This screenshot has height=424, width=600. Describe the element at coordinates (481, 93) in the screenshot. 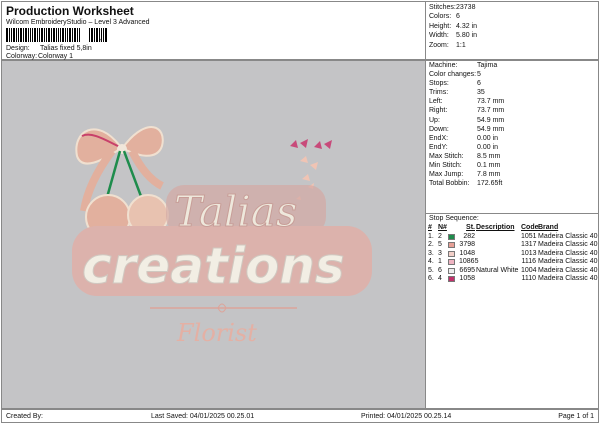

I see `detail-value: 35` at that location.